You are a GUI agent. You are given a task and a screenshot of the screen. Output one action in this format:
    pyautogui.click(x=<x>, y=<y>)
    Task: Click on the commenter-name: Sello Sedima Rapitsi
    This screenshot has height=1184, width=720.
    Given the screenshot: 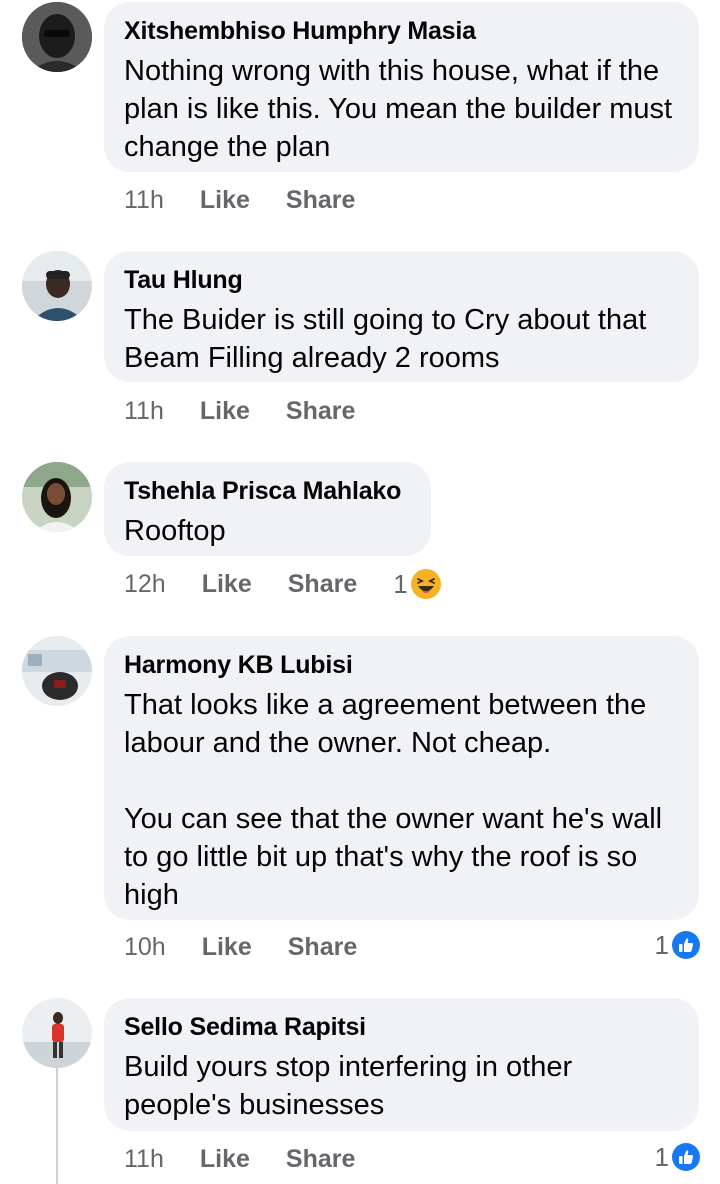 What is the action you would take?
    pyautogui.click(x=401, y=1027)
    